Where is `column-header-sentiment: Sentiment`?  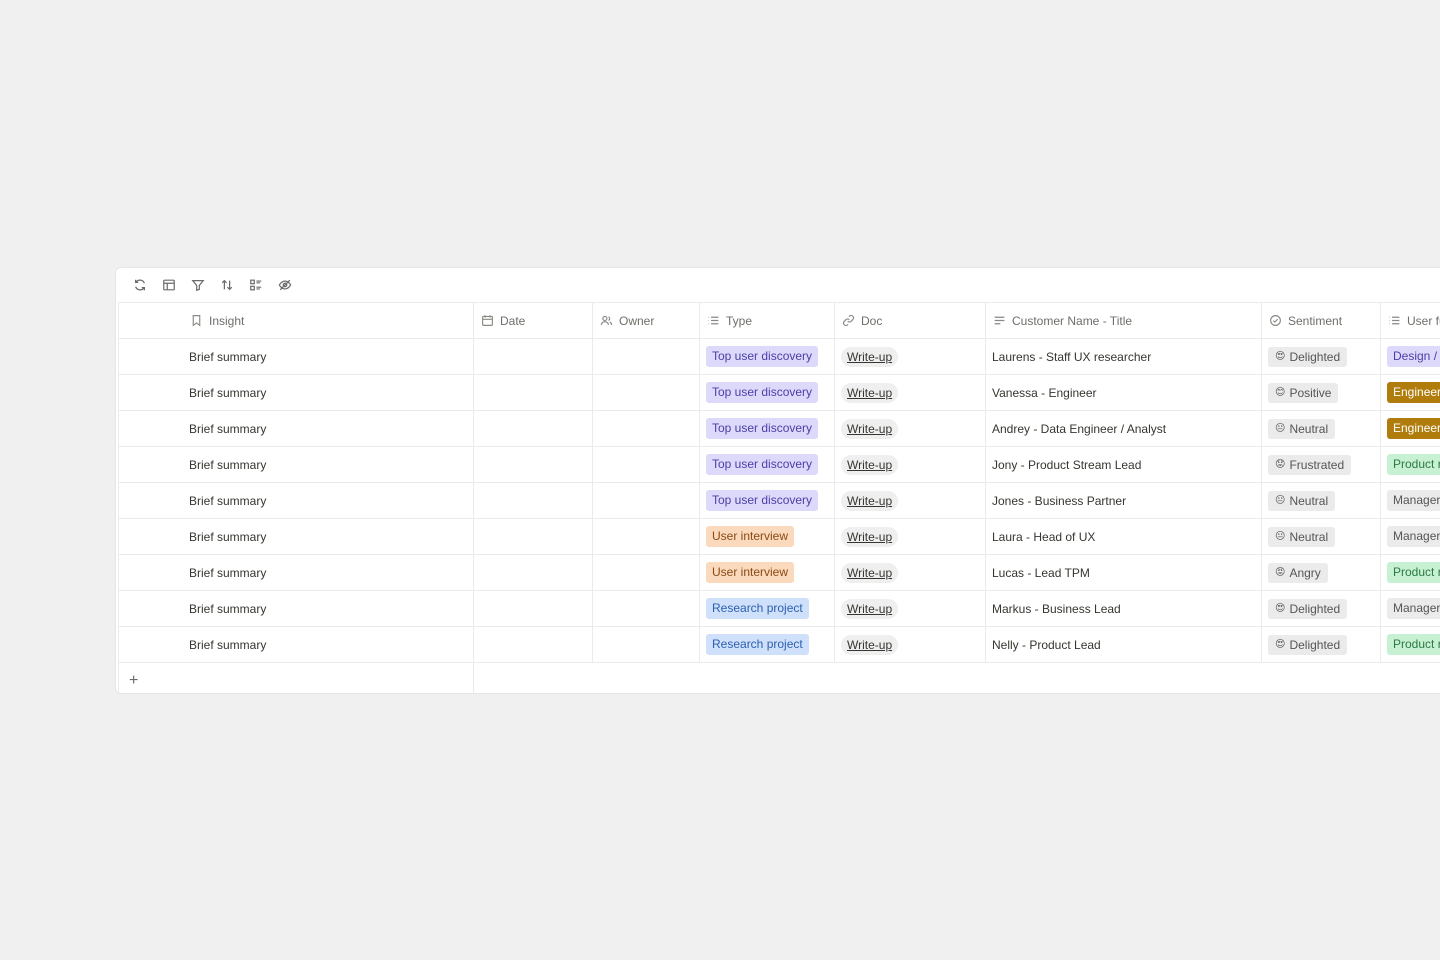 column-header-sentiment: Sentiment is located at coordinates (1321, 320).